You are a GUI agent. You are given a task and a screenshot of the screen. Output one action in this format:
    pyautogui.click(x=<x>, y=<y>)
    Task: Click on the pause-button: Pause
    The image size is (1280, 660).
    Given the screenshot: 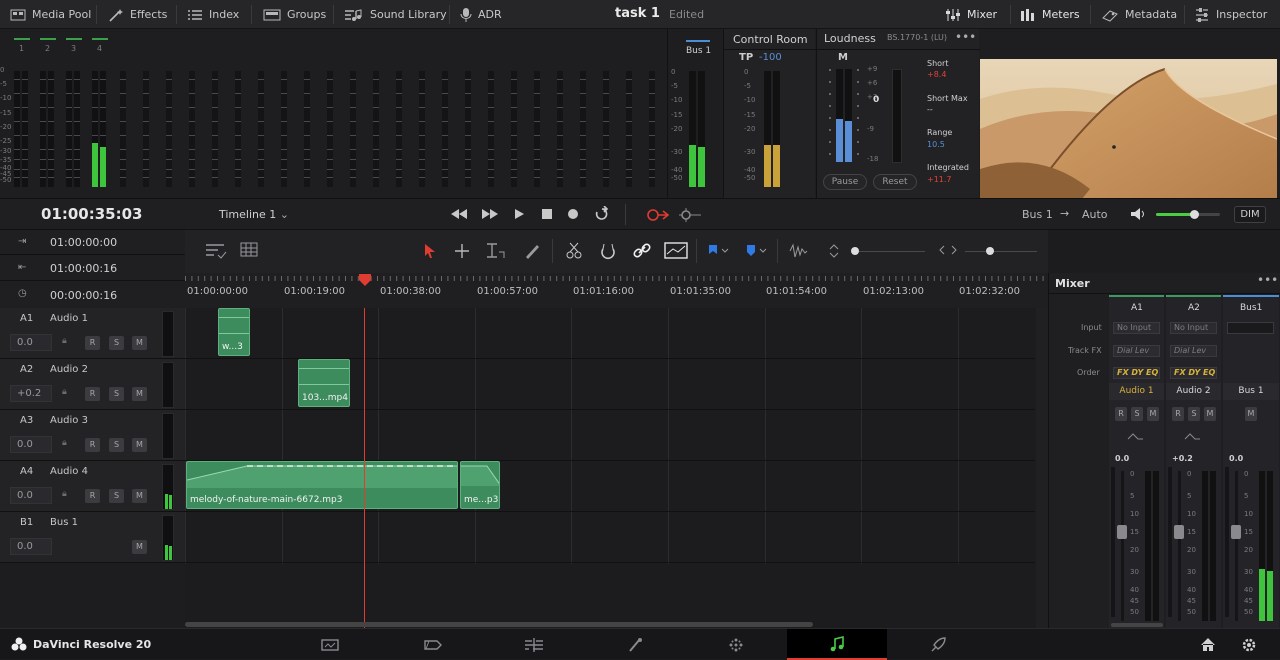 What is the action you would take?
    pyautogui.click(x=845, y=182)
    